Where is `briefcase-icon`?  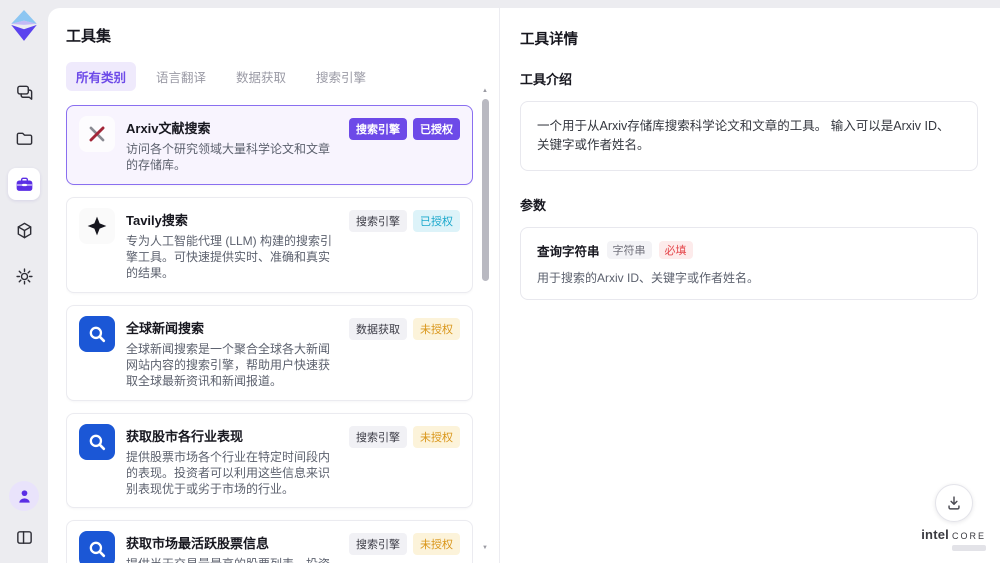
briefcase-icon is located at coordinates (24, 184).